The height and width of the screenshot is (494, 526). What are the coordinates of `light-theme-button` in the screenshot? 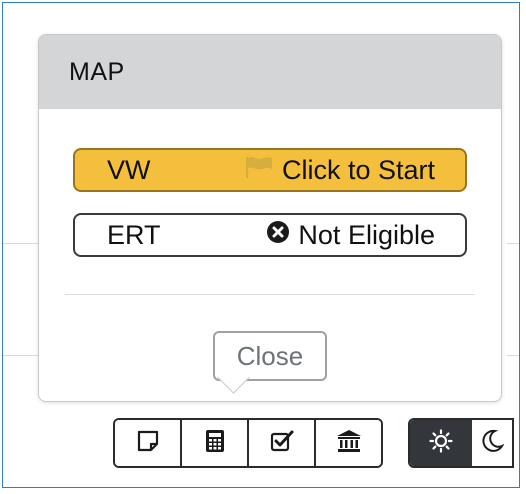 It's located at (441, 443).